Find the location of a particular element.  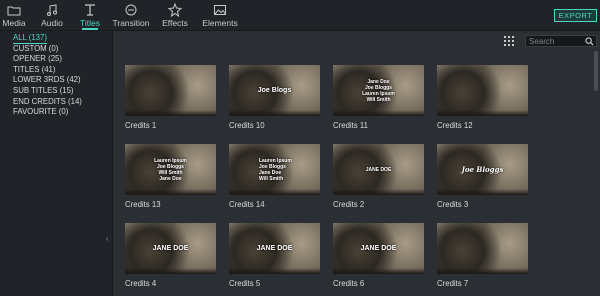

image-icon is located at coordinates (220, 10).